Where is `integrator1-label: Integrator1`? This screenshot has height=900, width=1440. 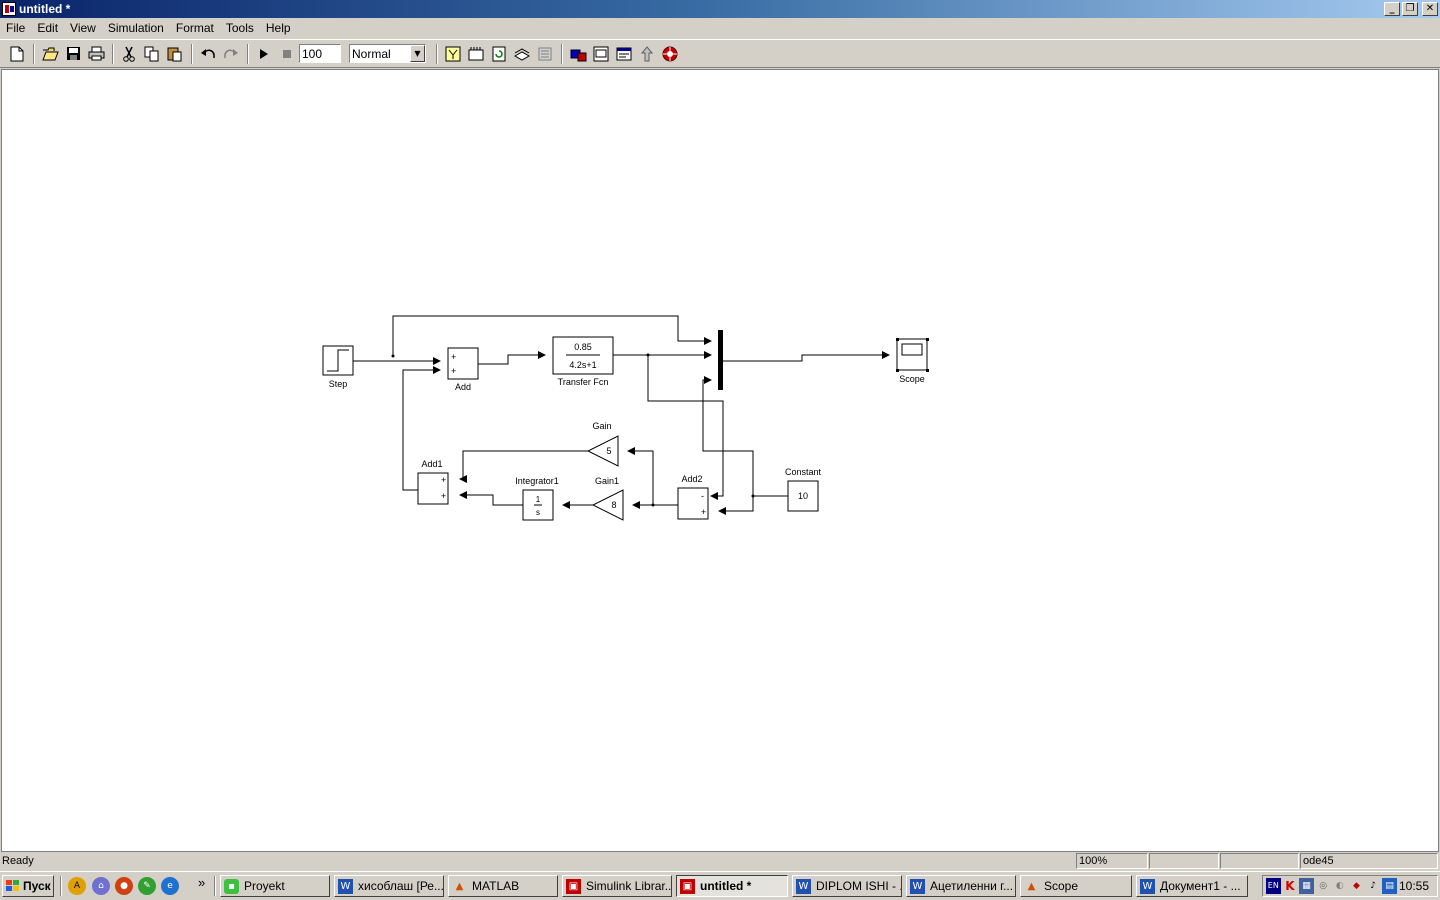 integrator1-label: Integrator1 is located at coordinates (537, 481).